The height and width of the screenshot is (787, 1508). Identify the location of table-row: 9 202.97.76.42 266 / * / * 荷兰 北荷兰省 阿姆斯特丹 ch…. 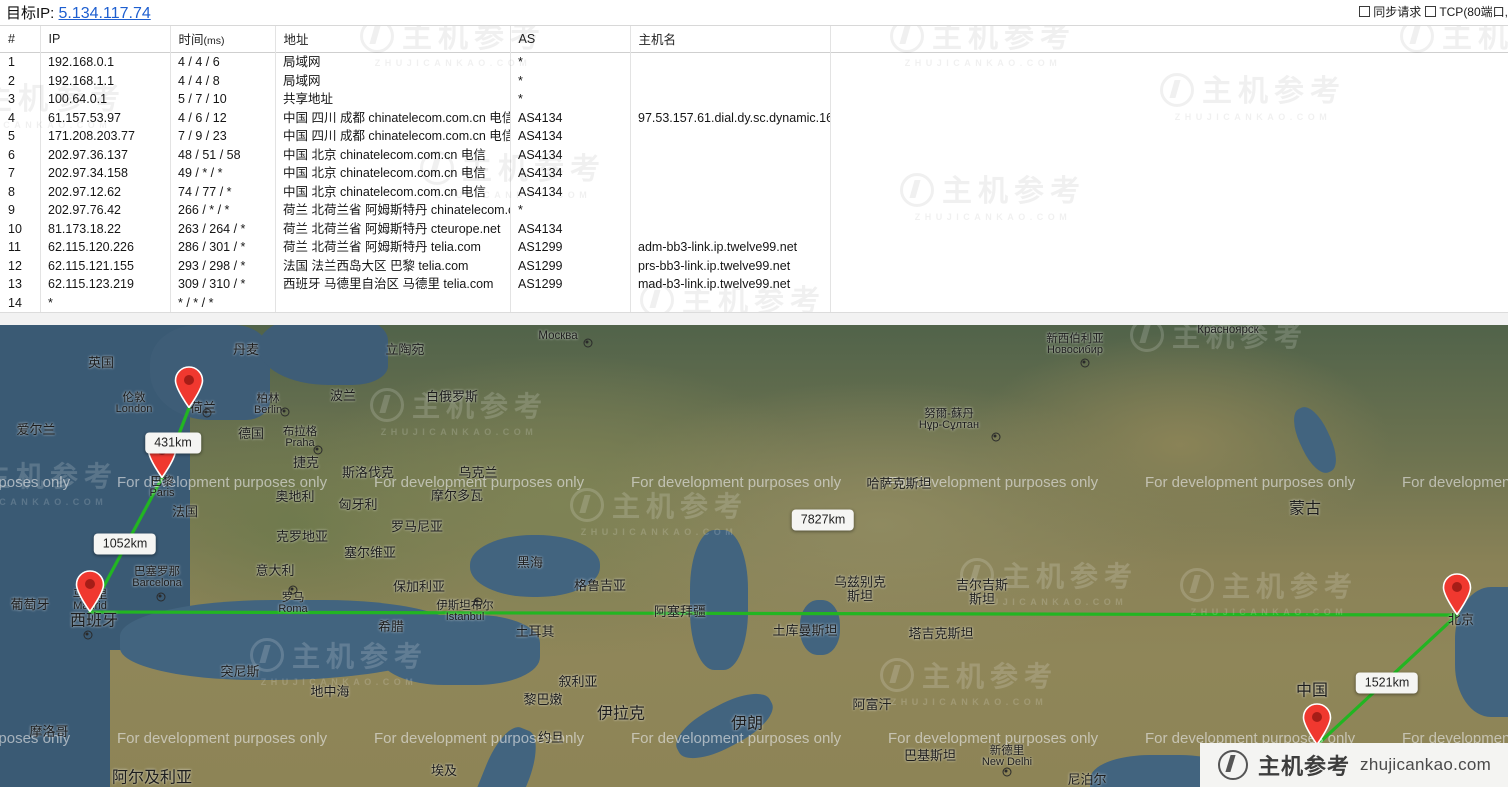
(754, 210).